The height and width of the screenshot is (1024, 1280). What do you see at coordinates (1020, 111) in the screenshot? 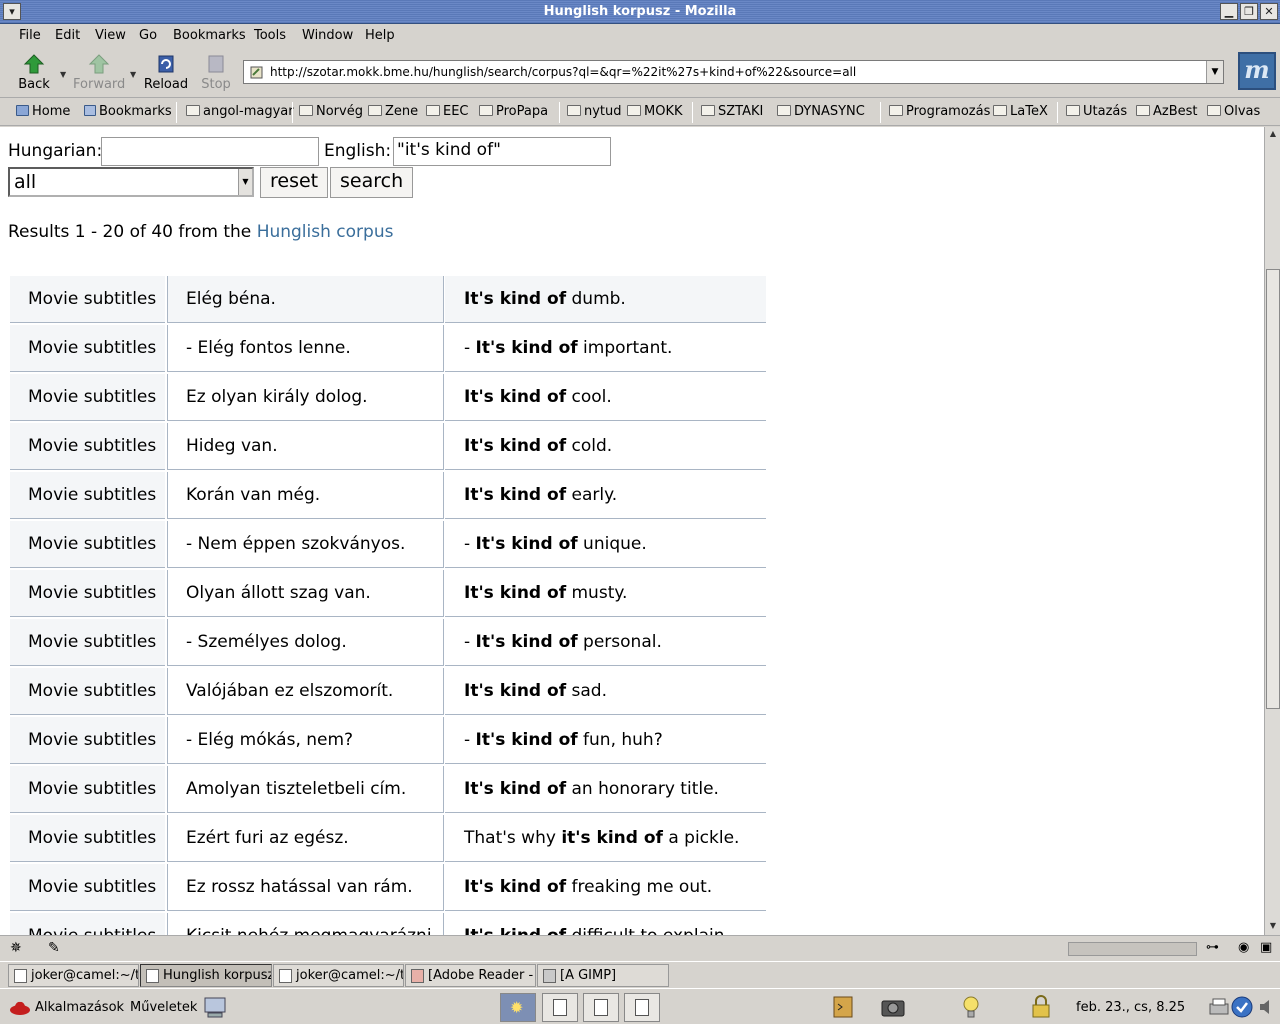
I see `bookmark-folder-latex: LaTeX` at bounding box center [1020, 111].